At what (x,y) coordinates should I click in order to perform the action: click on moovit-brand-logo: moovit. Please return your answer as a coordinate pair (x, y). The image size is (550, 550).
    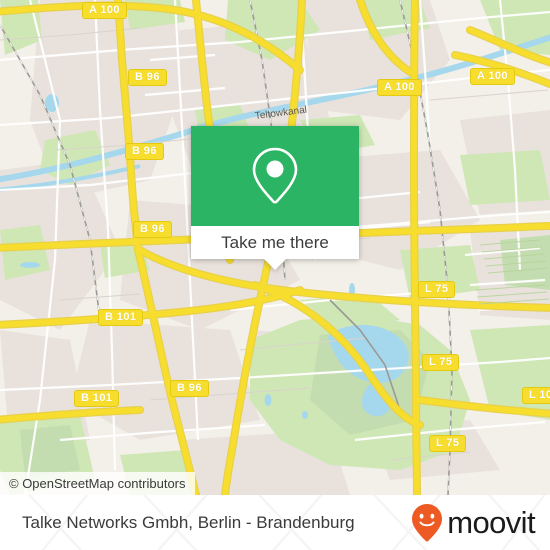
    Looking at the image, I should click on (473, 522).